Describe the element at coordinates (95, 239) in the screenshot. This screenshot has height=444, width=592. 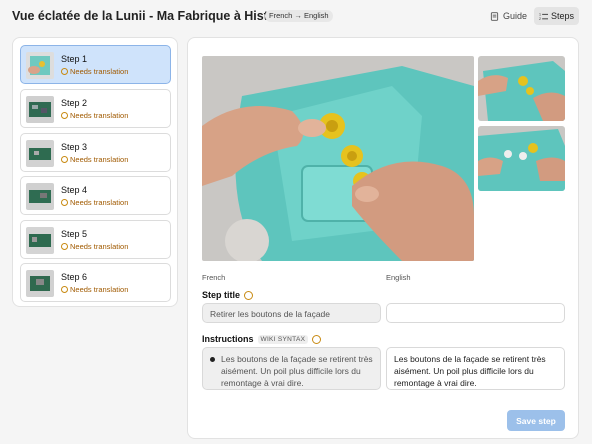
I see `step-item-5: Step 5 Needs translation` at that location.